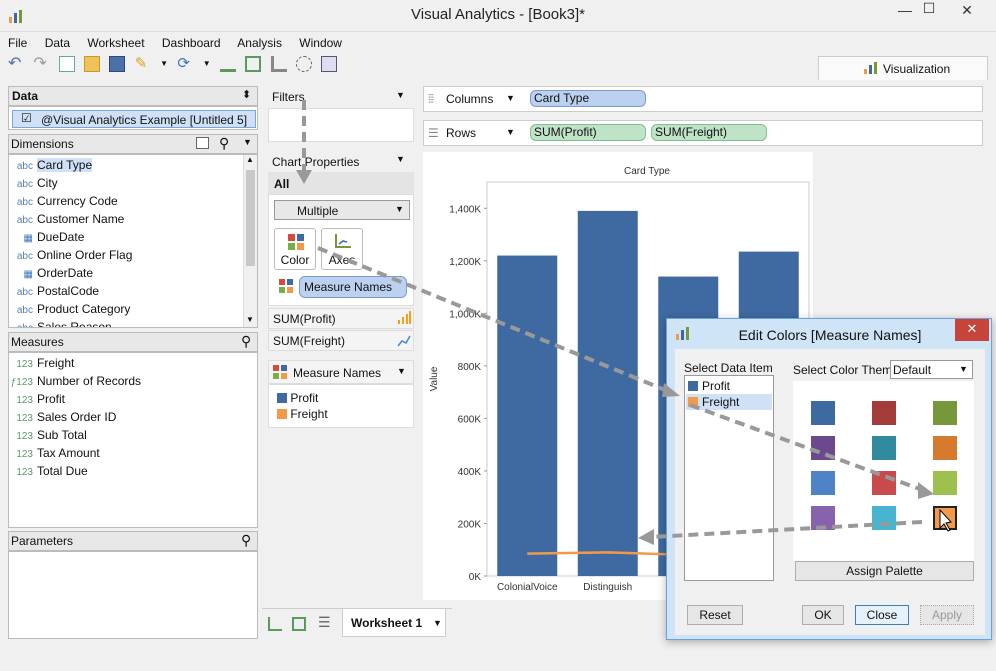  What do you see at coordinates (588, 98) in the screenshot?
I see `columns-pill-card-type: Card Type` at bounding box center [588, 98].